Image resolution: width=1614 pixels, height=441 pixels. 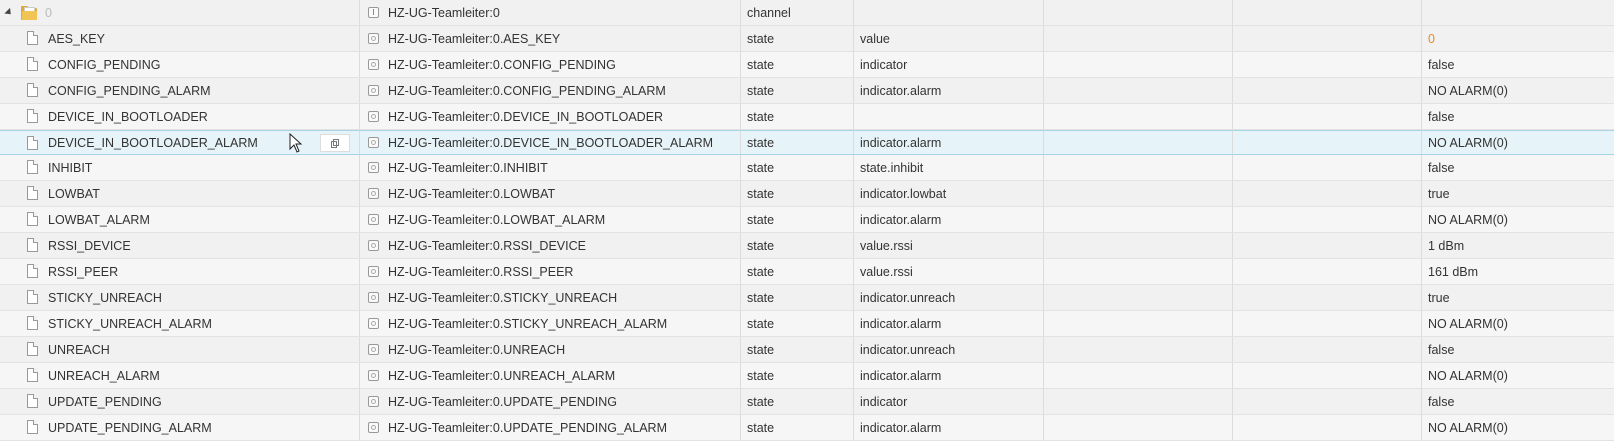 What do you see at coordinates (497, 219) in the screenshot?
I see `state-id: HZ-UG-Teamleiter:0.LOWBAT_ALARM` at bounding box center [497, 219].